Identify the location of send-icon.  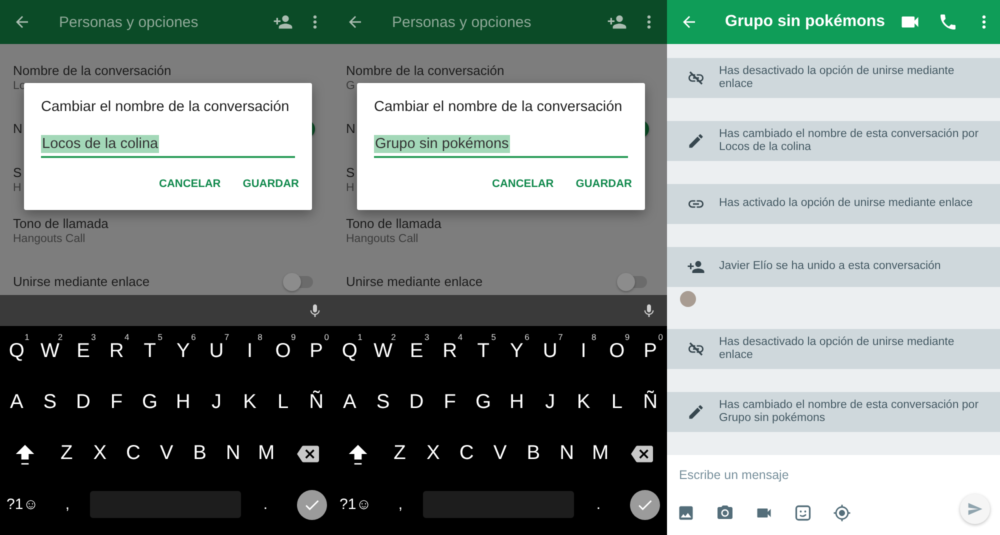
(975, 509).